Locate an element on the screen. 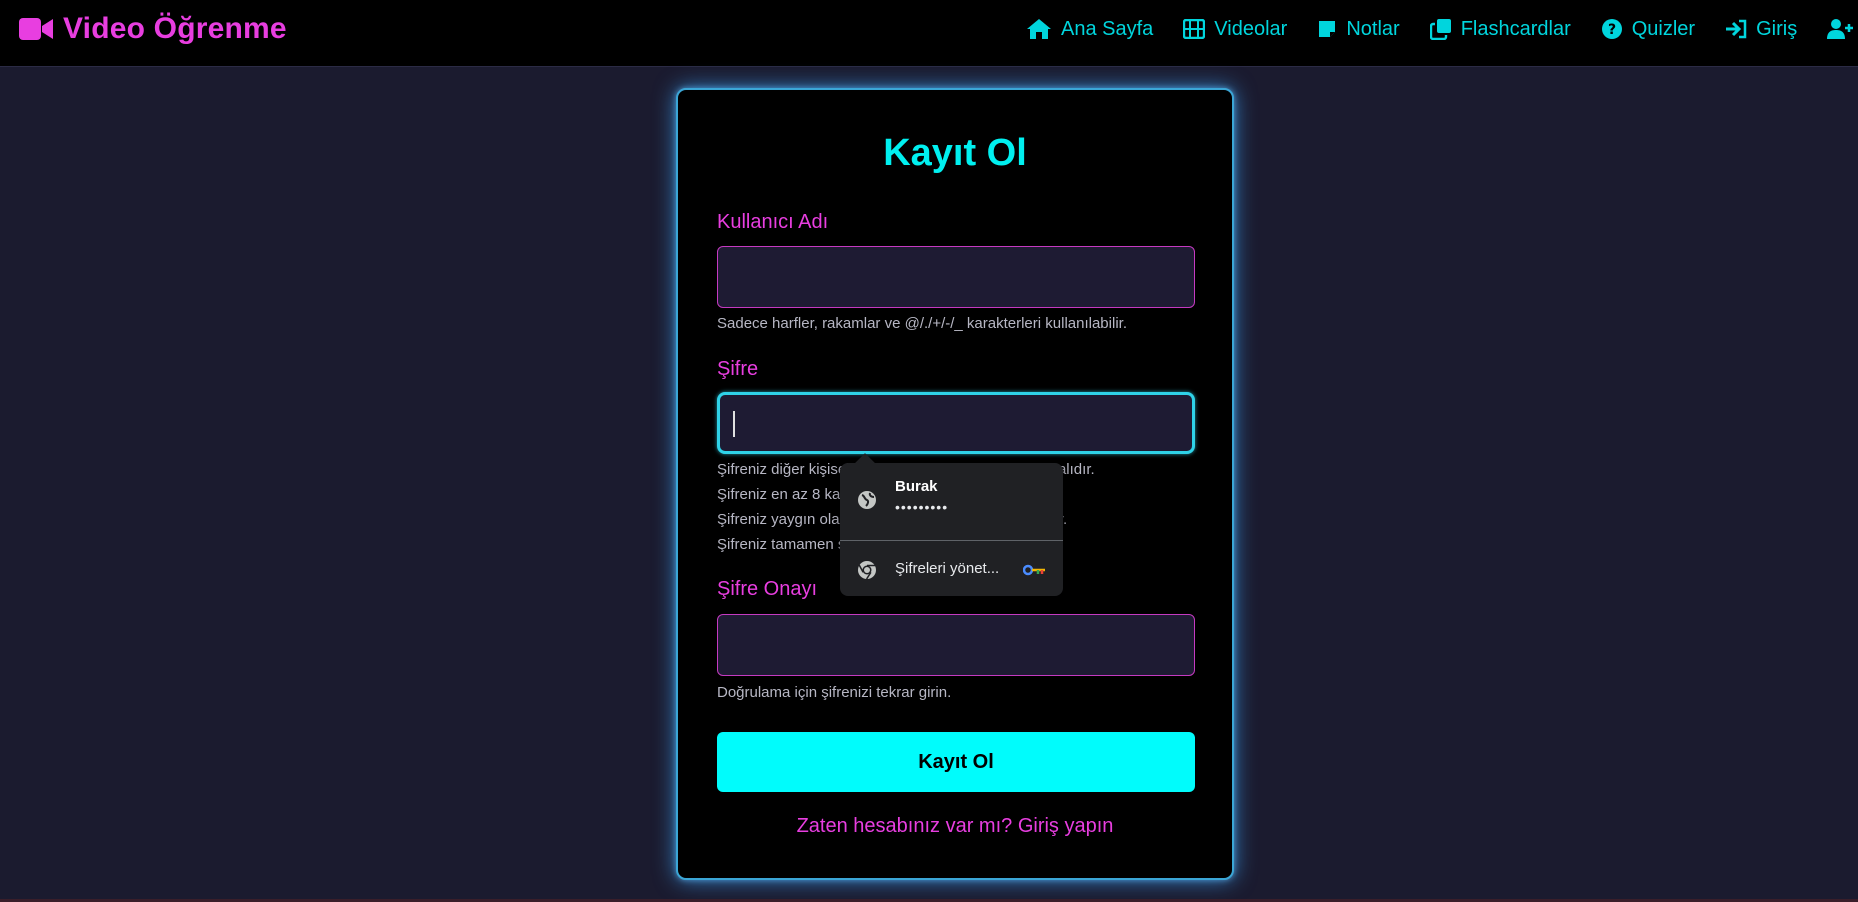 The width and height of the screenshot is (1858, 902). video-camera-icon is located at coordinates (36, 29).